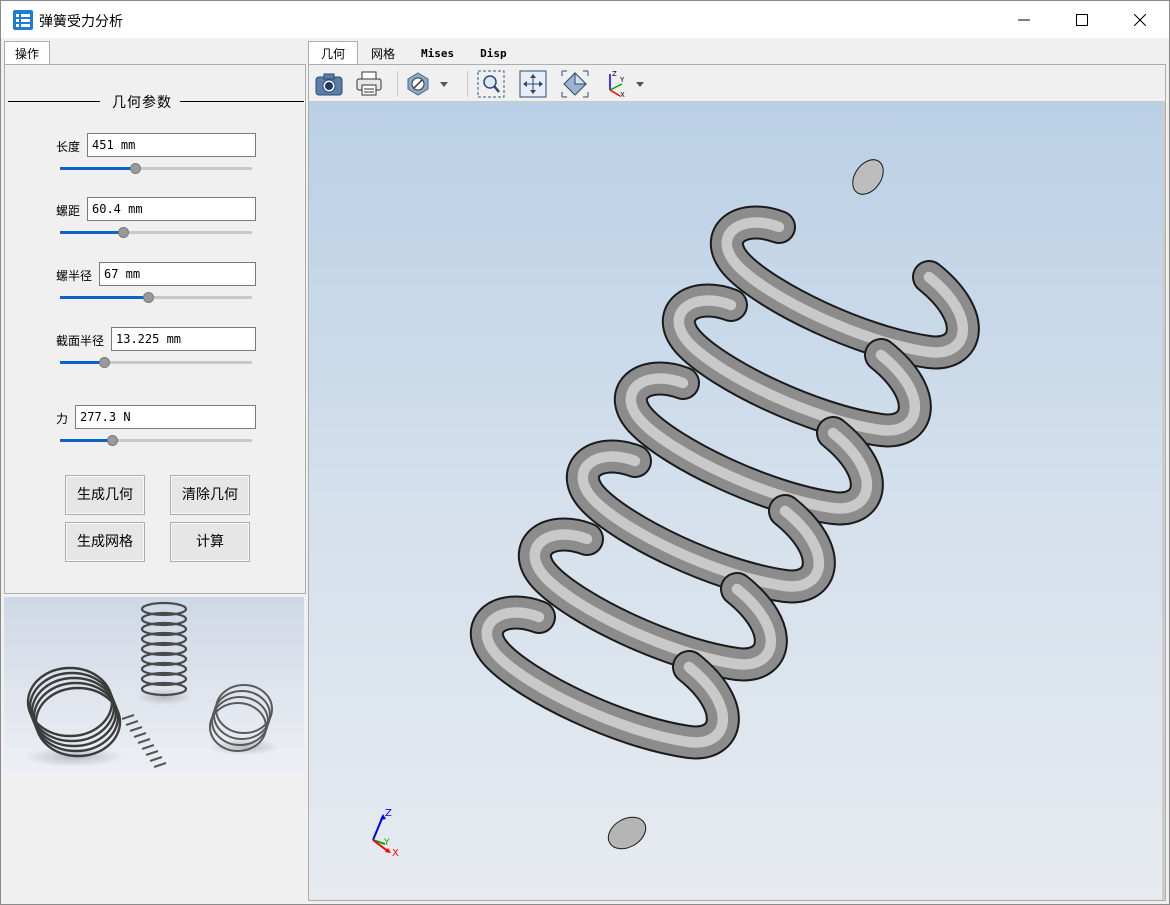  What do you see at coordinates (737, 83) in the screenshot?
I see `viewer-toolbar: Z Y X` at bounding box center [737, 83].